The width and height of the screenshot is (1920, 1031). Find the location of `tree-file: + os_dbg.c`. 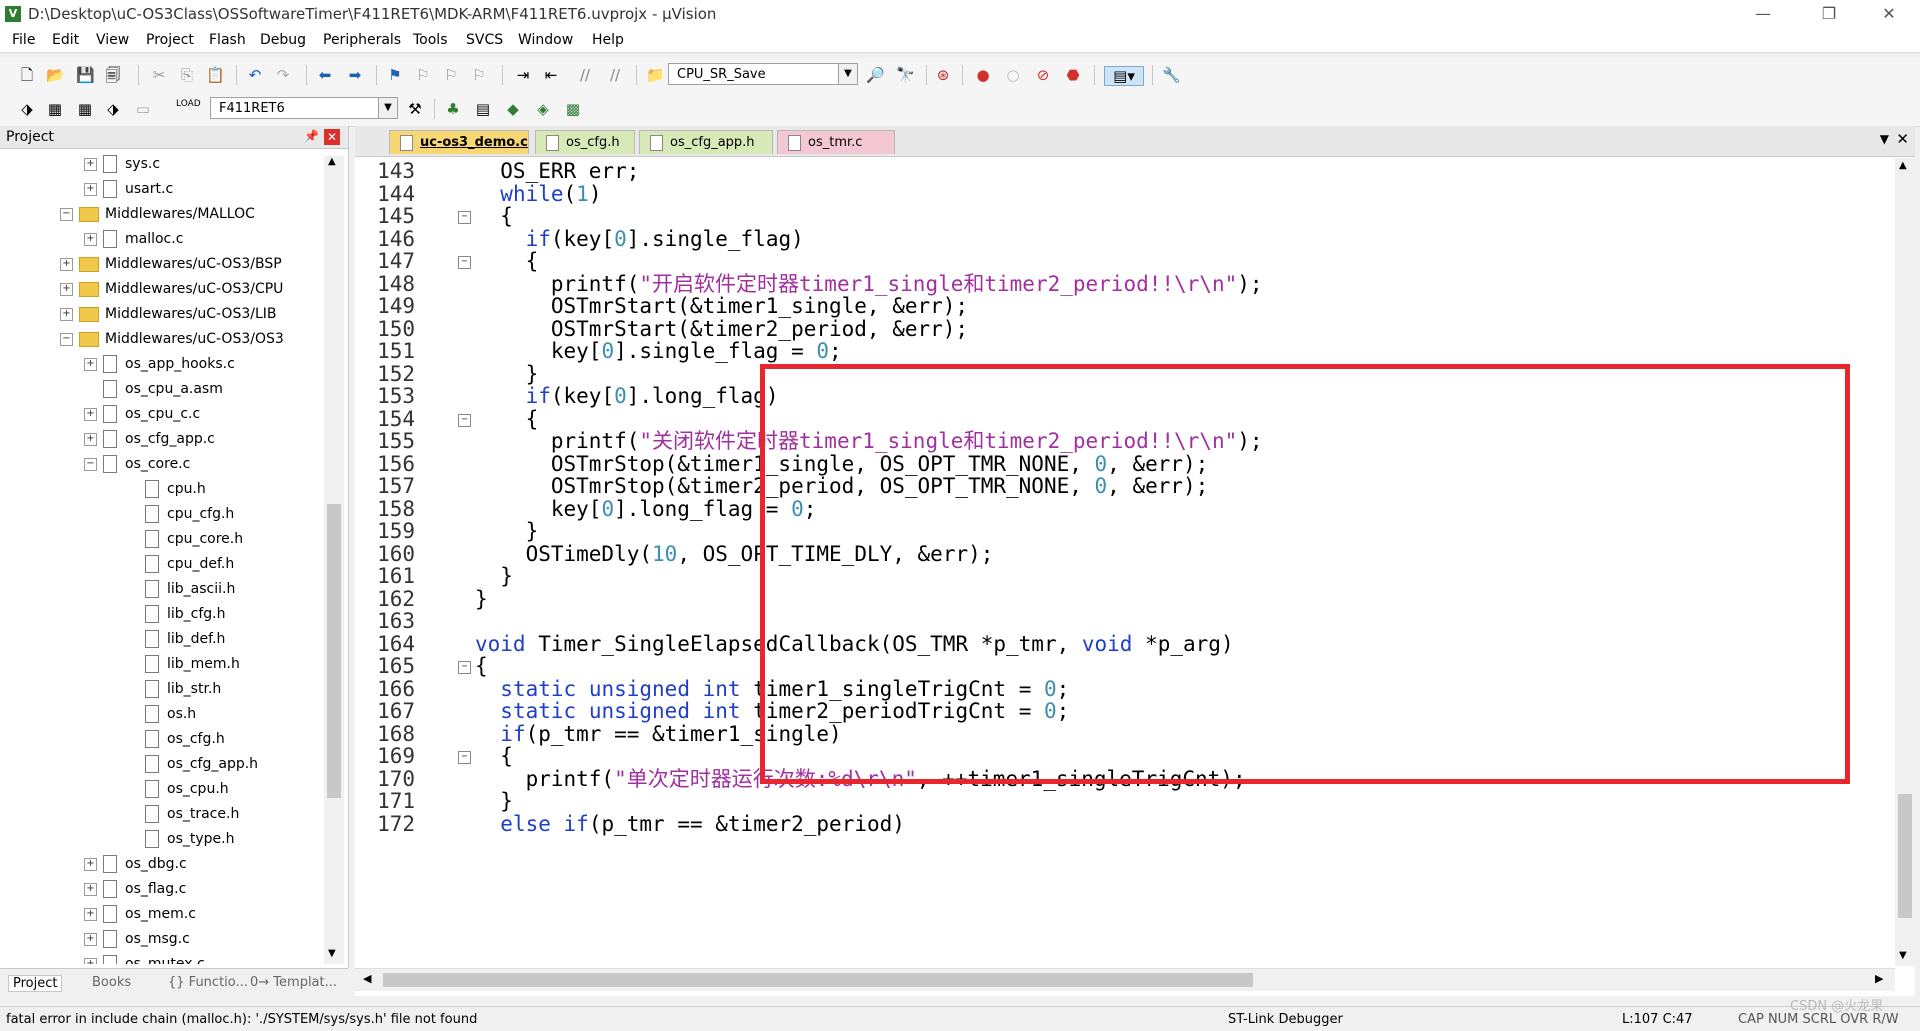

tree-file: + os_dbg.c is located at coordinates (135, 864).